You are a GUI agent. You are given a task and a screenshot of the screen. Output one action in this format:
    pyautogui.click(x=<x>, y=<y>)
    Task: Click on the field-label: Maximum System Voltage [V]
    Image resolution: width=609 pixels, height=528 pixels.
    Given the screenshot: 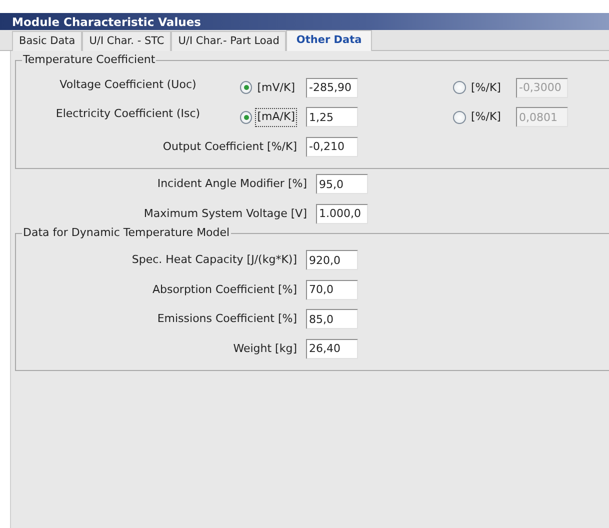 What is the action you would take?
    pyautogui.click(x=225, y=214)
    